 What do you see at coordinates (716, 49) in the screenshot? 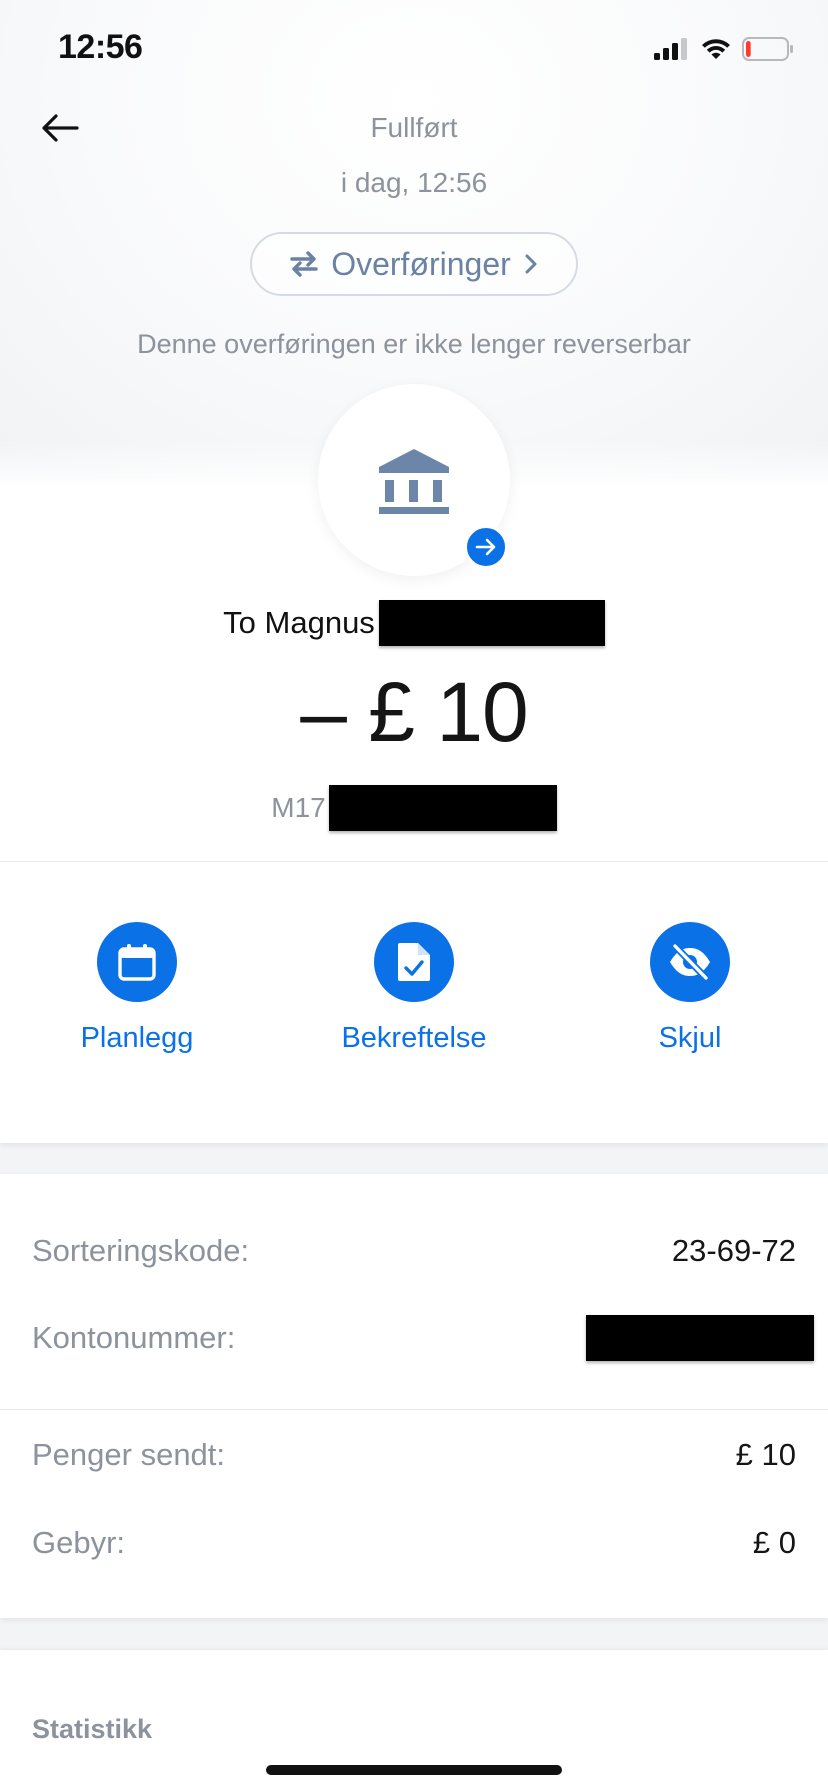
I see `wifi-icon` at bounding box center [716, 49].